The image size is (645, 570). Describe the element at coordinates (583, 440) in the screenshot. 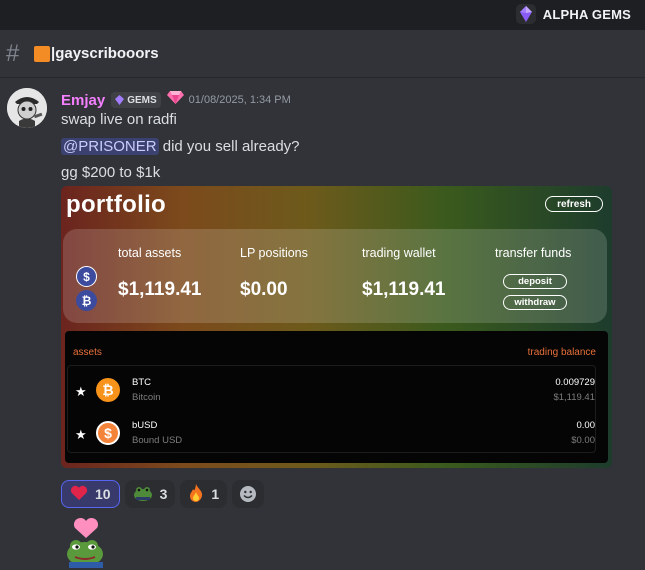

I see `asset-usd-value: $0.00` at that location.